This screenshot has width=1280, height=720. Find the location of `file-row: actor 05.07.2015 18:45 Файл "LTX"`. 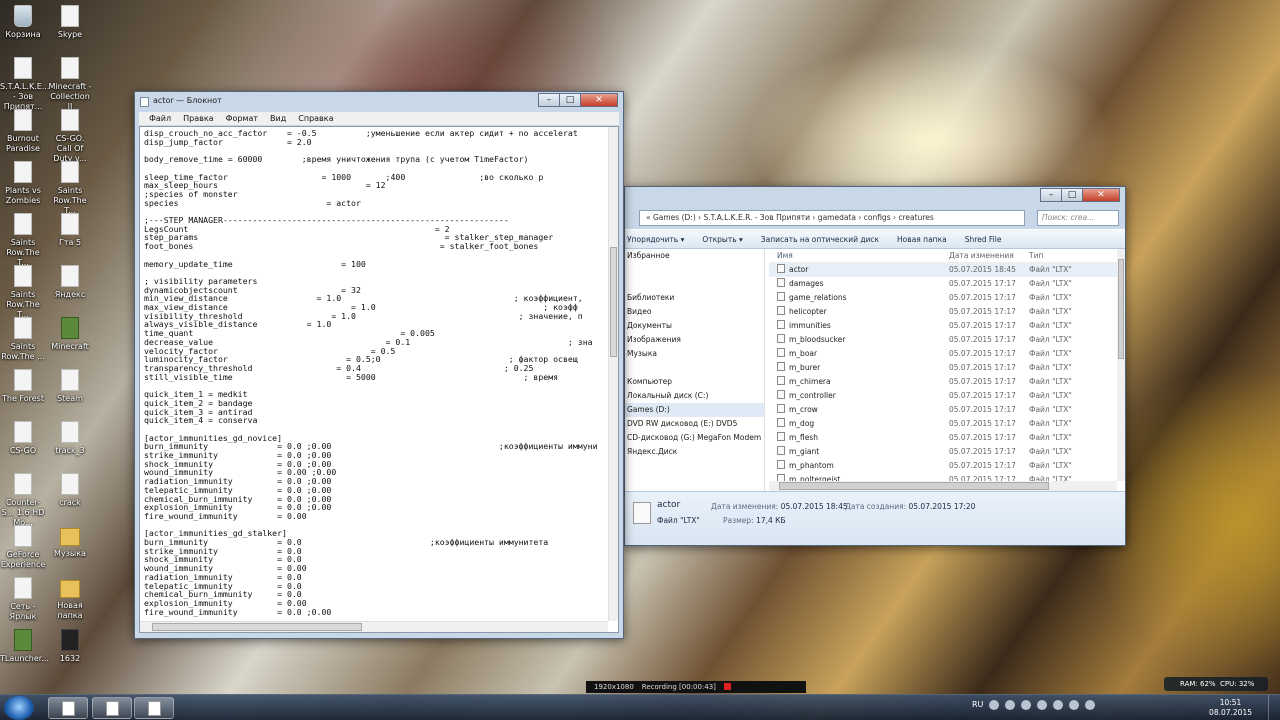

file-row: actor 05.07.2015 18:45 Файл "LTX" is located at coordinates (943, 270).